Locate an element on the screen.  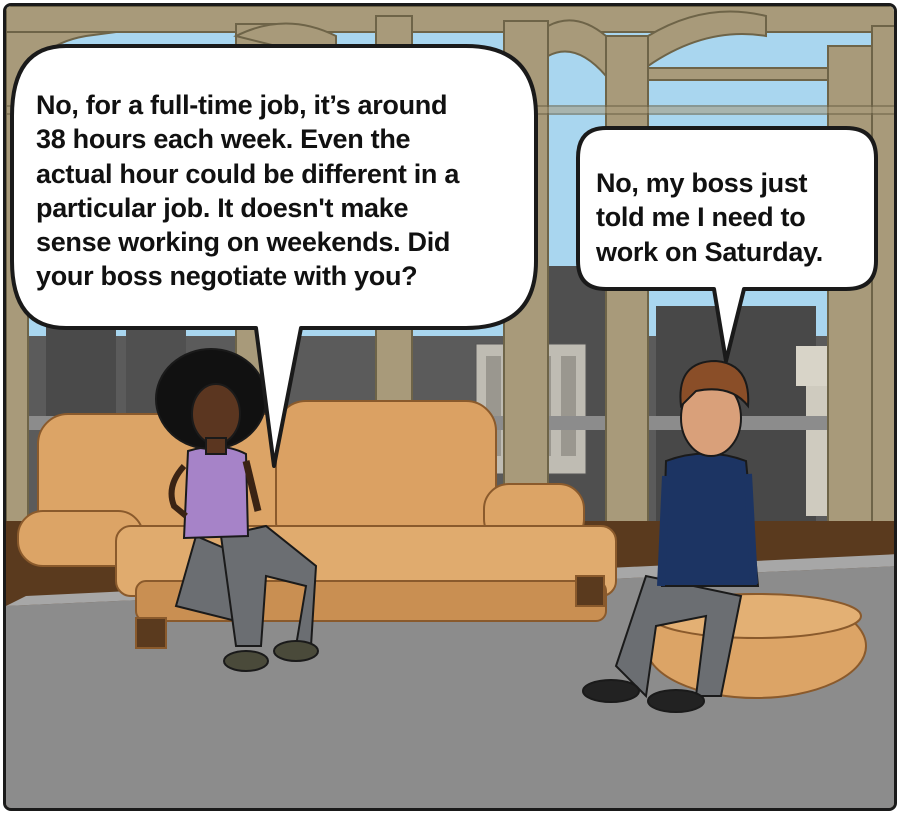
speech-line: your boss negotiate with you? is located at coordinates (227, 276).